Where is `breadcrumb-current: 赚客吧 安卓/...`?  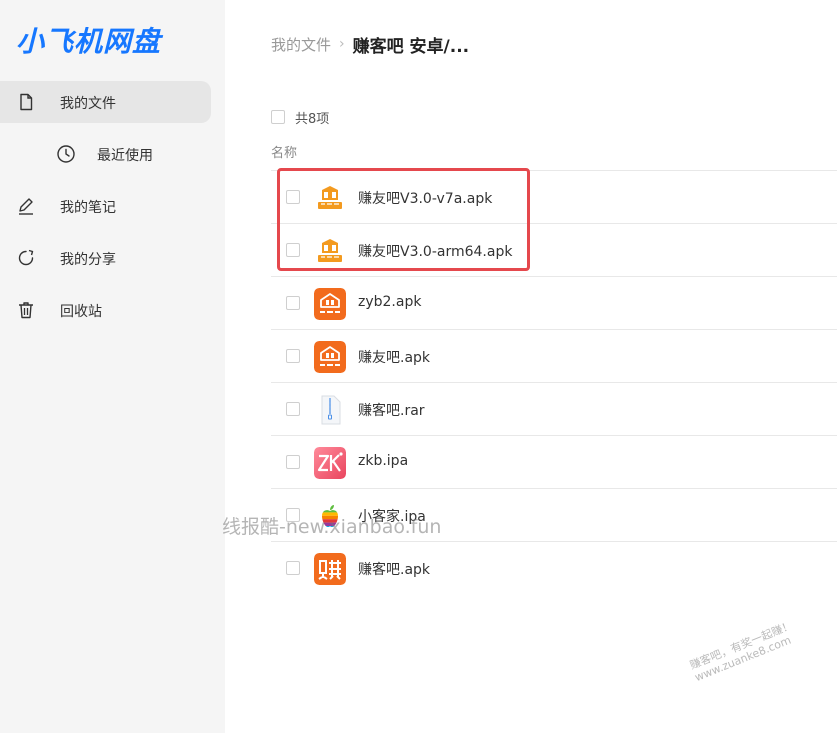
breadcrumb-current: 赚客吧 安卓/... is located at coordinates (411, 46).